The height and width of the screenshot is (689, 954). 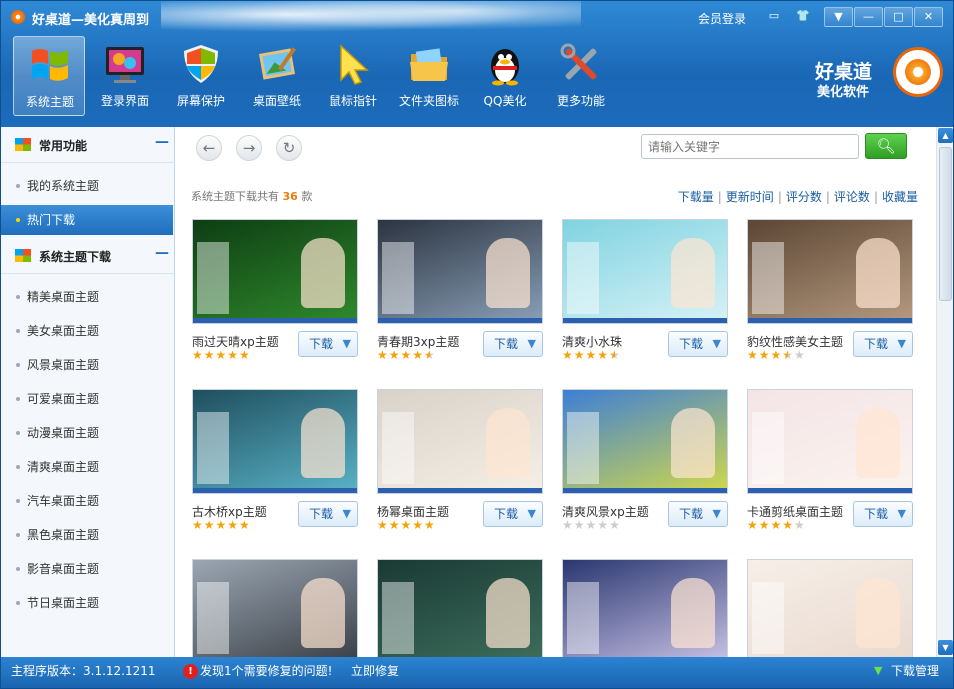 What do you see at coordinates (87, 501) in the screenshot?
I see `sidebar-item-category: 汽车桌面主题` at bounding box center [87, 501].